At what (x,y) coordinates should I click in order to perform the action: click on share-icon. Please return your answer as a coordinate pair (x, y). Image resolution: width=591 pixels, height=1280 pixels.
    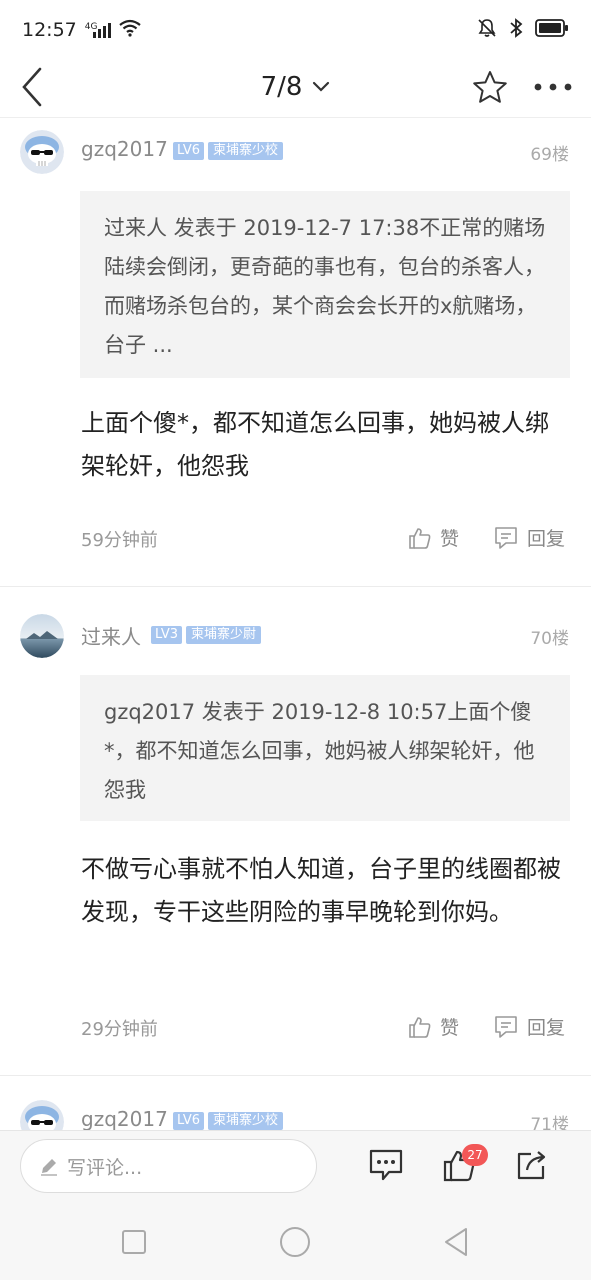
    Looking at the image, I should click on (531, 1165).